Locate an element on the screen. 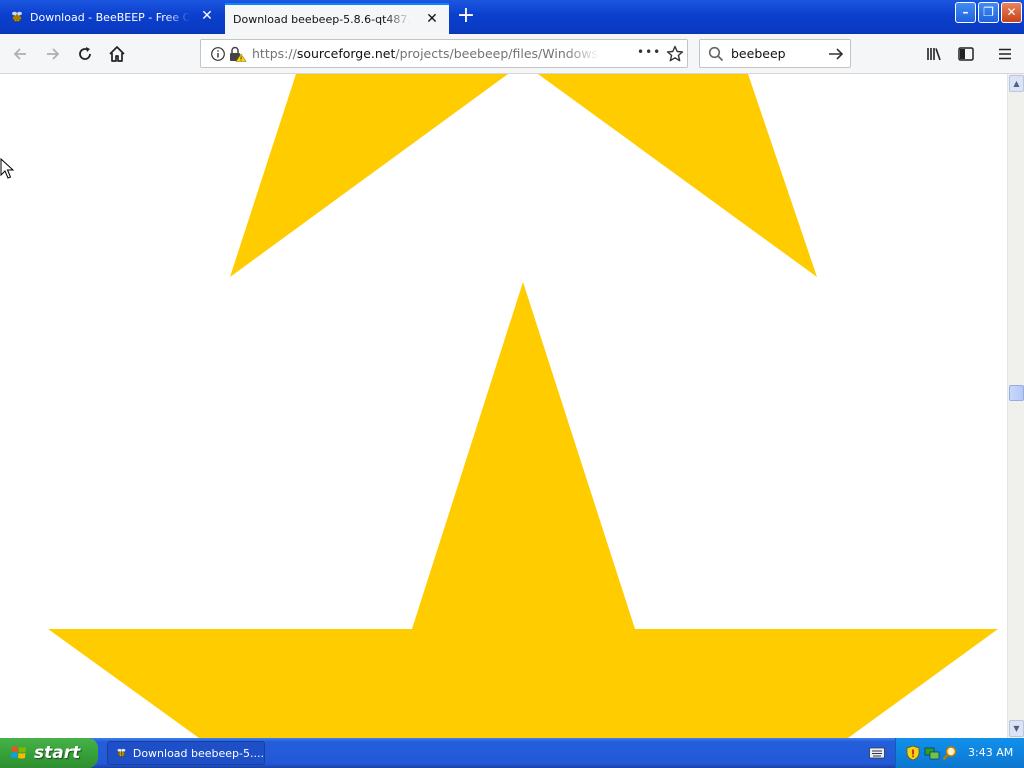 The height and width of the screenshot is (768, 1024). search-tray-icon is located at coordinates (950, 753).